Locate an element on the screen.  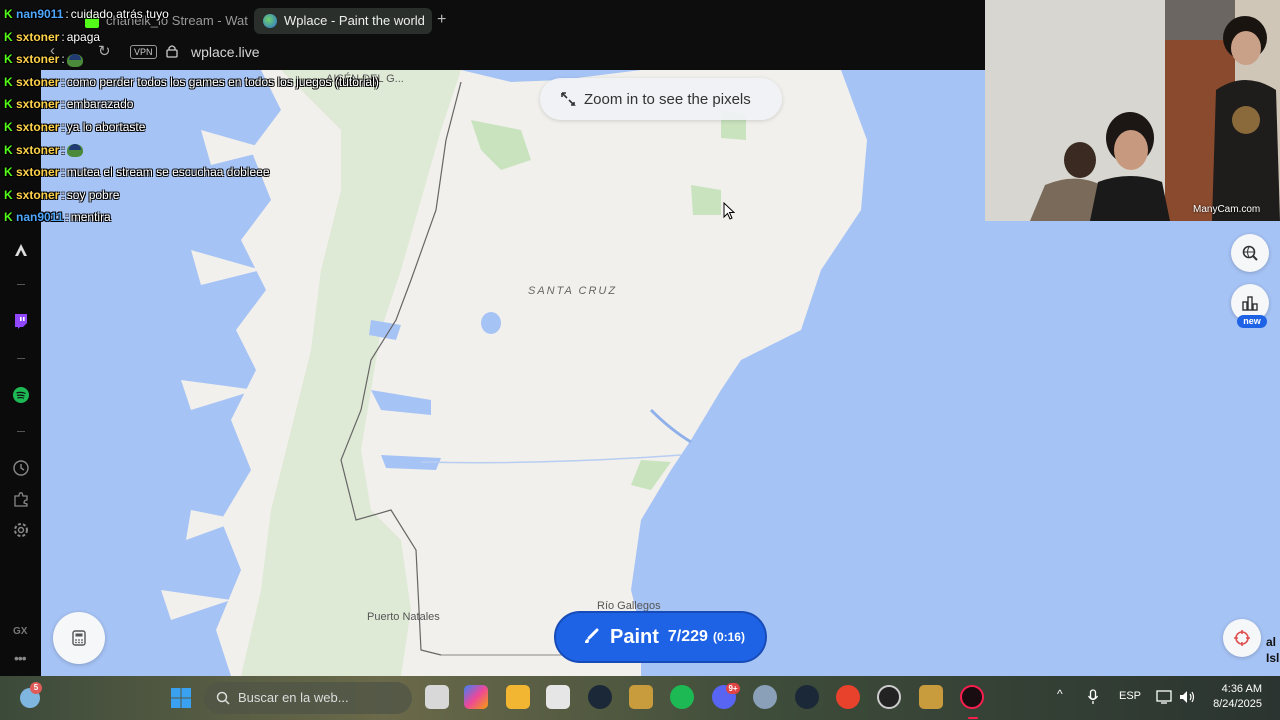
paint-button: Paint 7/229 (0:16) is located at coordinates (660, 637).